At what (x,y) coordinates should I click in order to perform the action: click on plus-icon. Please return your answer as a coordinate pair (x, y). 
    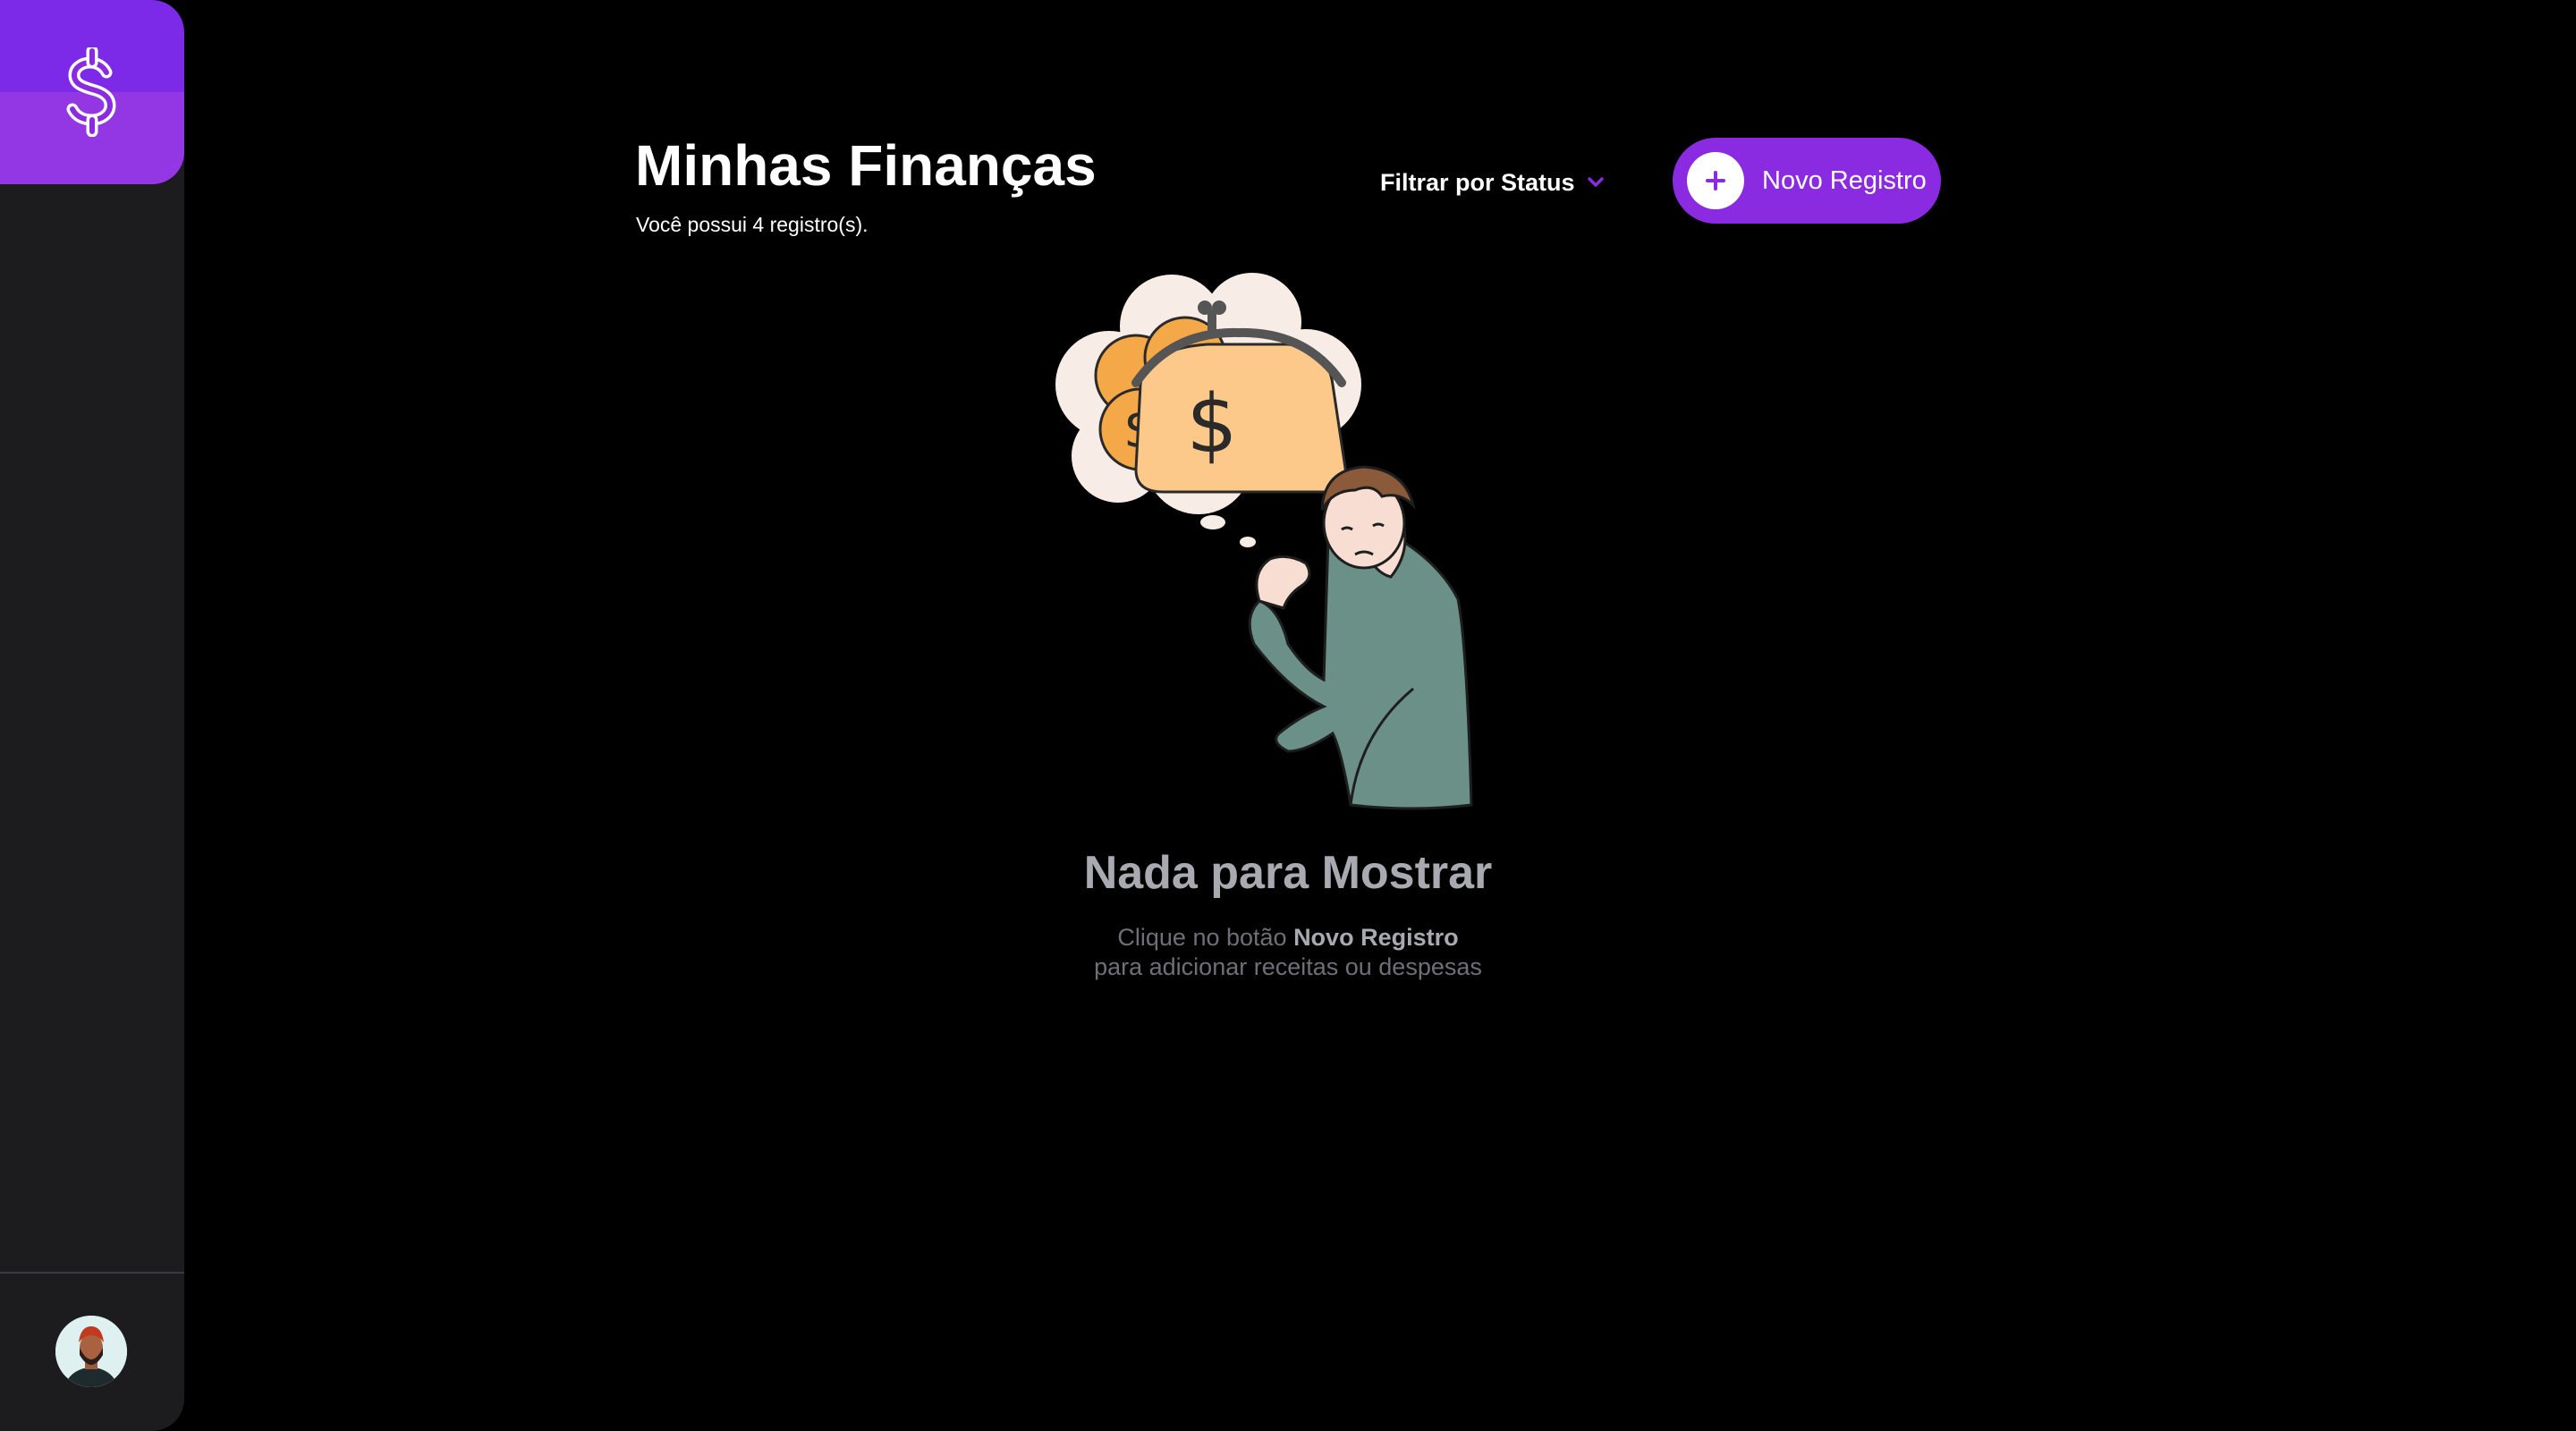
    Looking at the image, I should click on (1715, 181).